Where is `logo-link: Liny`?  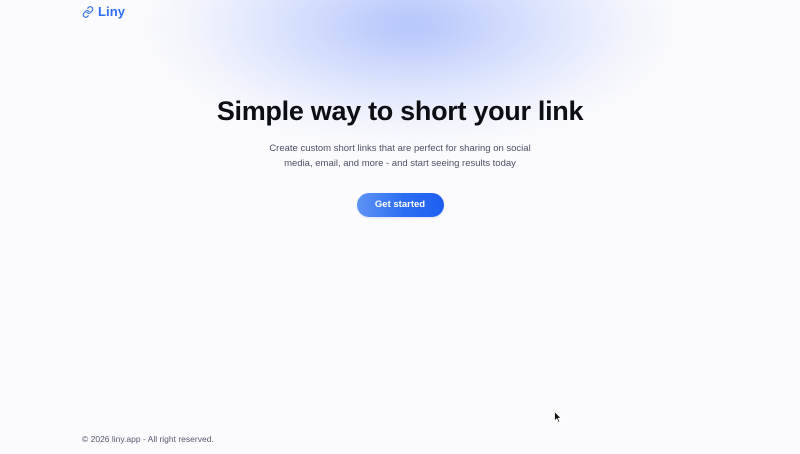
logo-link: Liny is located at coordinates (103, 11).